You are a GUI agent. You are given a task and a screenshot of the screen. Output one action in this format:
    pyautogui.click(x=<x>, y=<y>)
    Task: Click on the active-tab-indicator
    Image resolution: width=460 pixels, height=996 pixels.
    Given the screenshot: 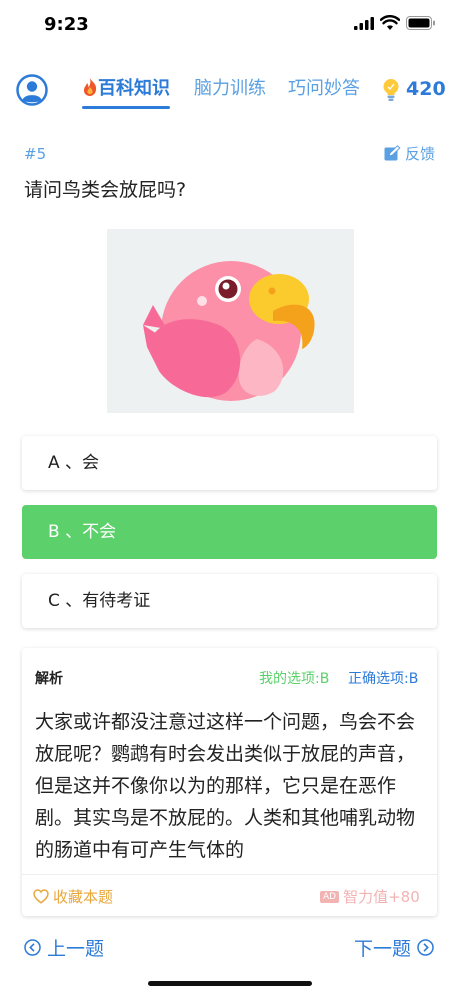 What is the action you would take?
    pyautogui.click(x=126, y=107)
    